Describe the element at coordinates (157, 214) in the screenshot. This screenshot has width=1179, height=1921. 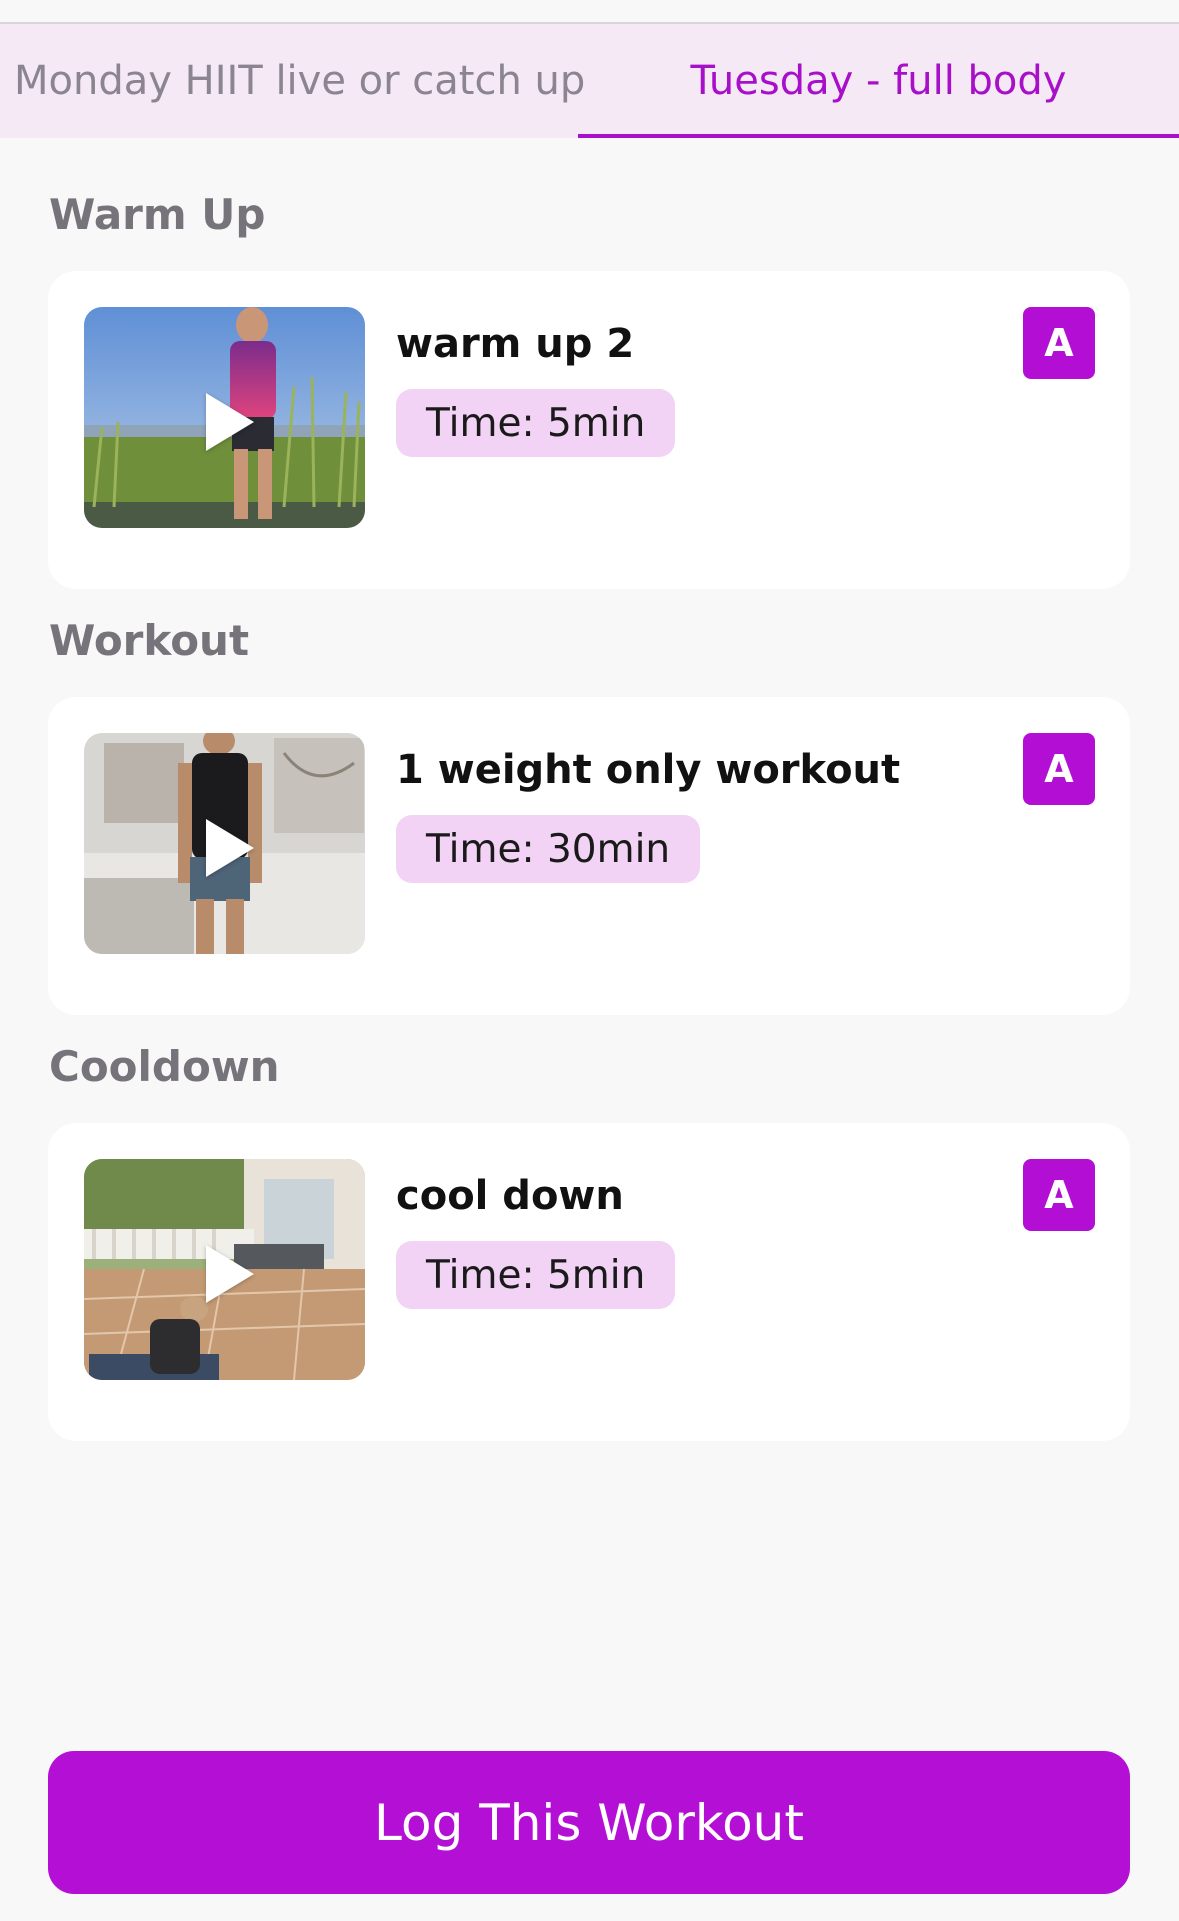
I see `section-title-warm-up: Warm Up` at that location.